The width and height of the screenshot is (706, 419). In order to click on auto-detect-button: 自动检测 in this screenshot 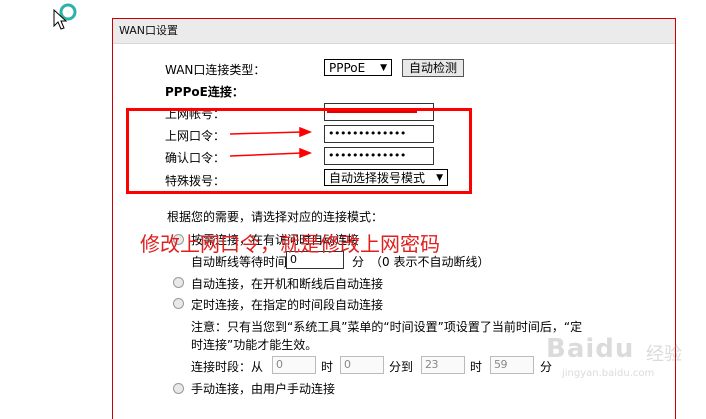, I will do `click(433, 68)`.